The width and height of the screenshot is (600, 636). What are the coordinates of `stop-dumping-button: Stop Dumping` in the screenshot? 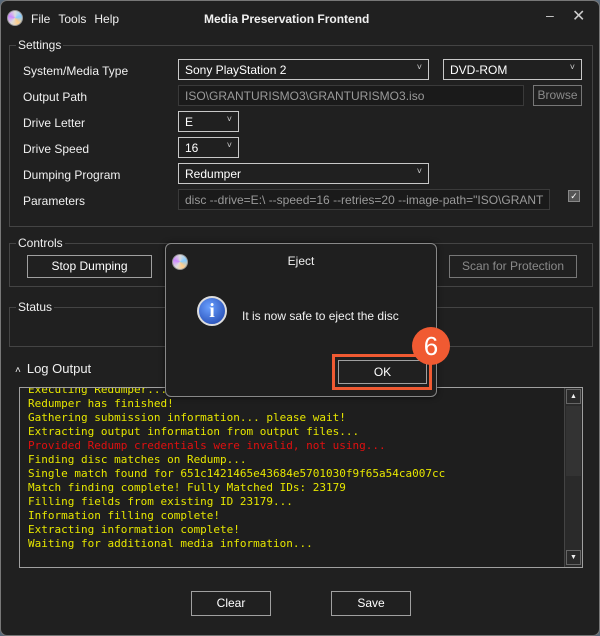 It's located at (89, 266).